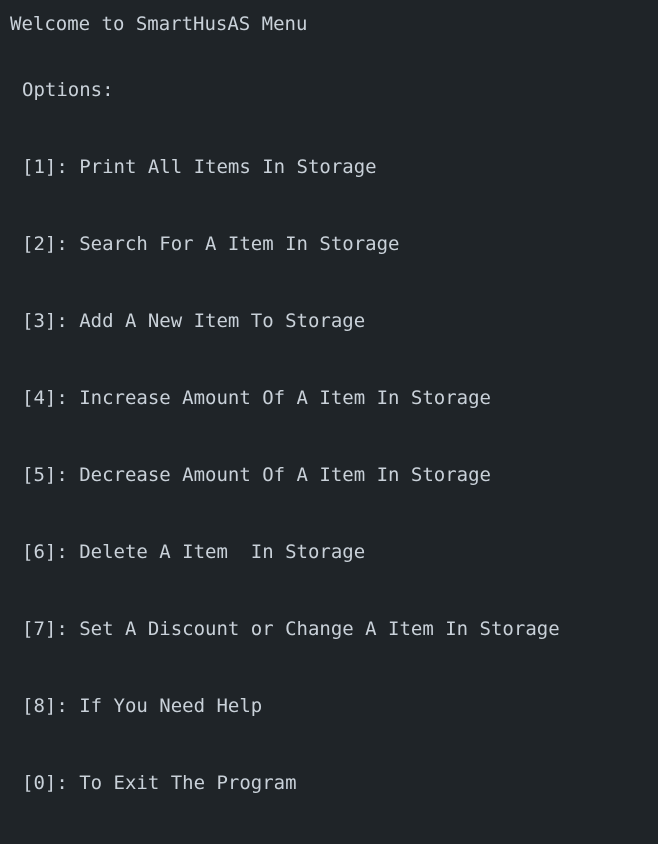  What do you see at coordinates (142, 706) in the screenshot?
I see `menu-option-8: [8]: If You Need Help` at bounding box center [142, 706].